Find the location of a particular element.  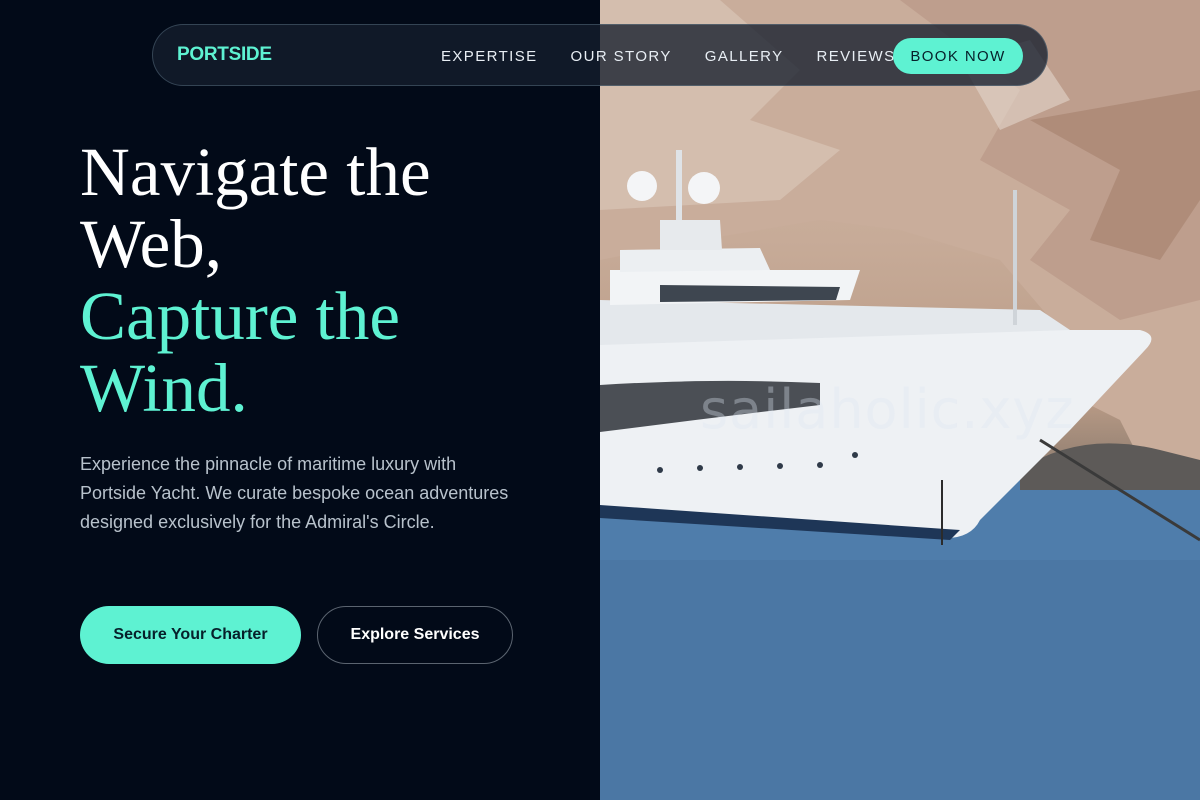

book-now-button: BOOK NOW is located at coordinates (958, 56).